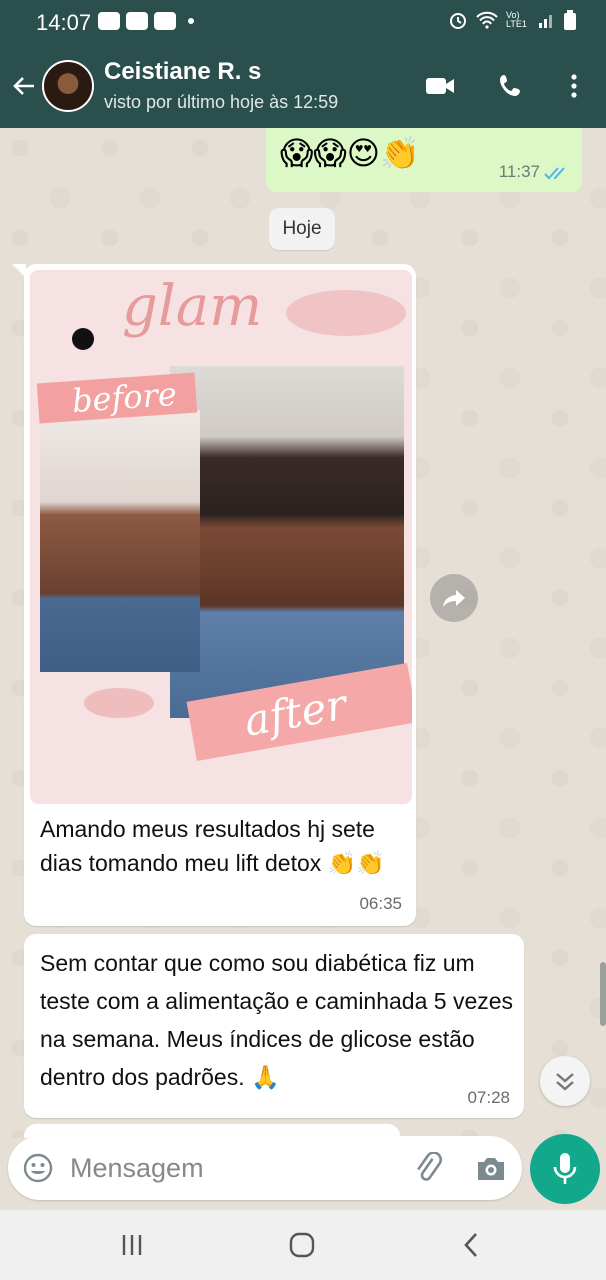 This screenshot has width=606, height=1280. I want to click on system-status-icons: Vo) LTE1, so click(512, 20).